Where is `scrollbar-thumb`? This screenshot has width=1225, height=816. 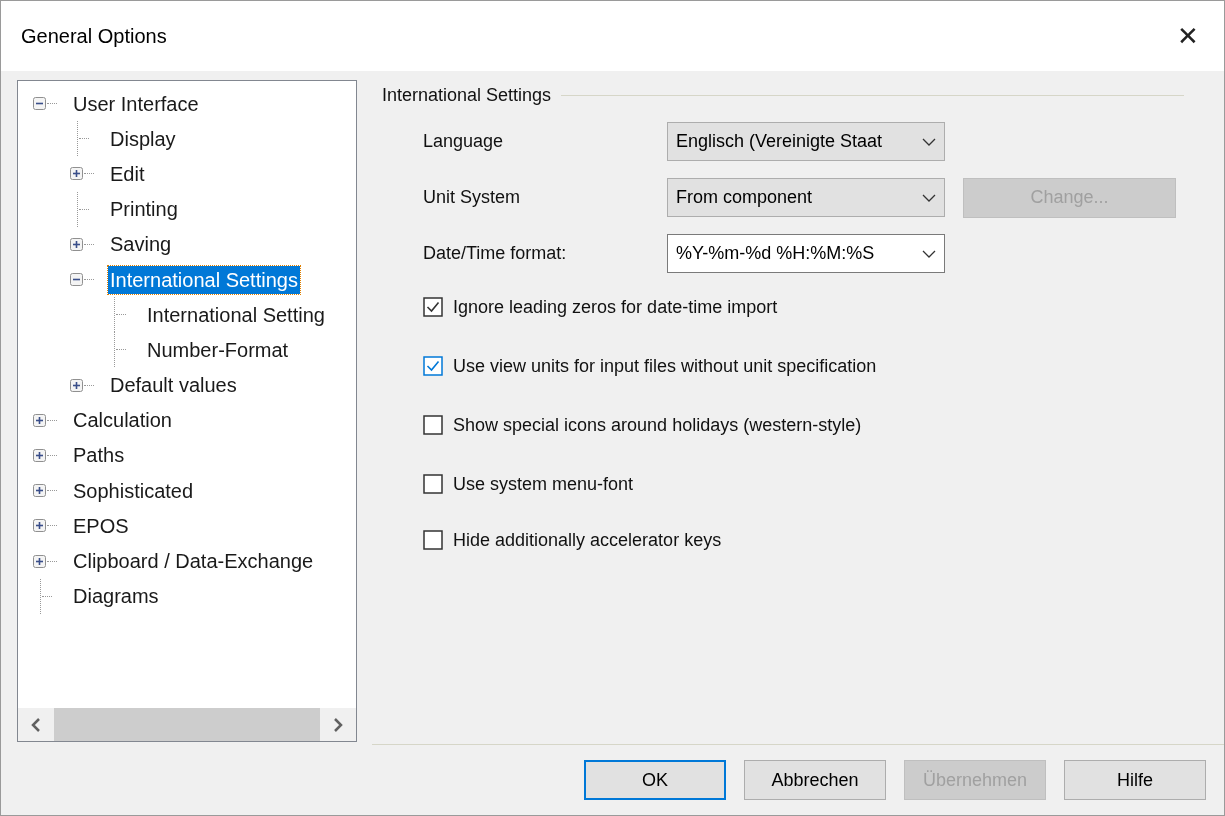 scrollbar-thumb is located at coordinates (187, 724).